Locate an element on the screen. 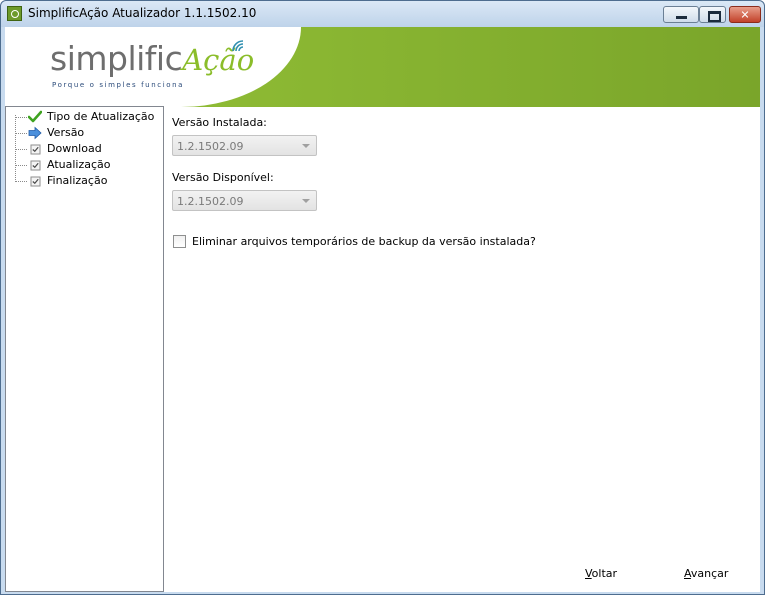  title-bar: SimplificAção Atualizador 1.1.1502.10 ✕ is located at coordinates (382, 14).